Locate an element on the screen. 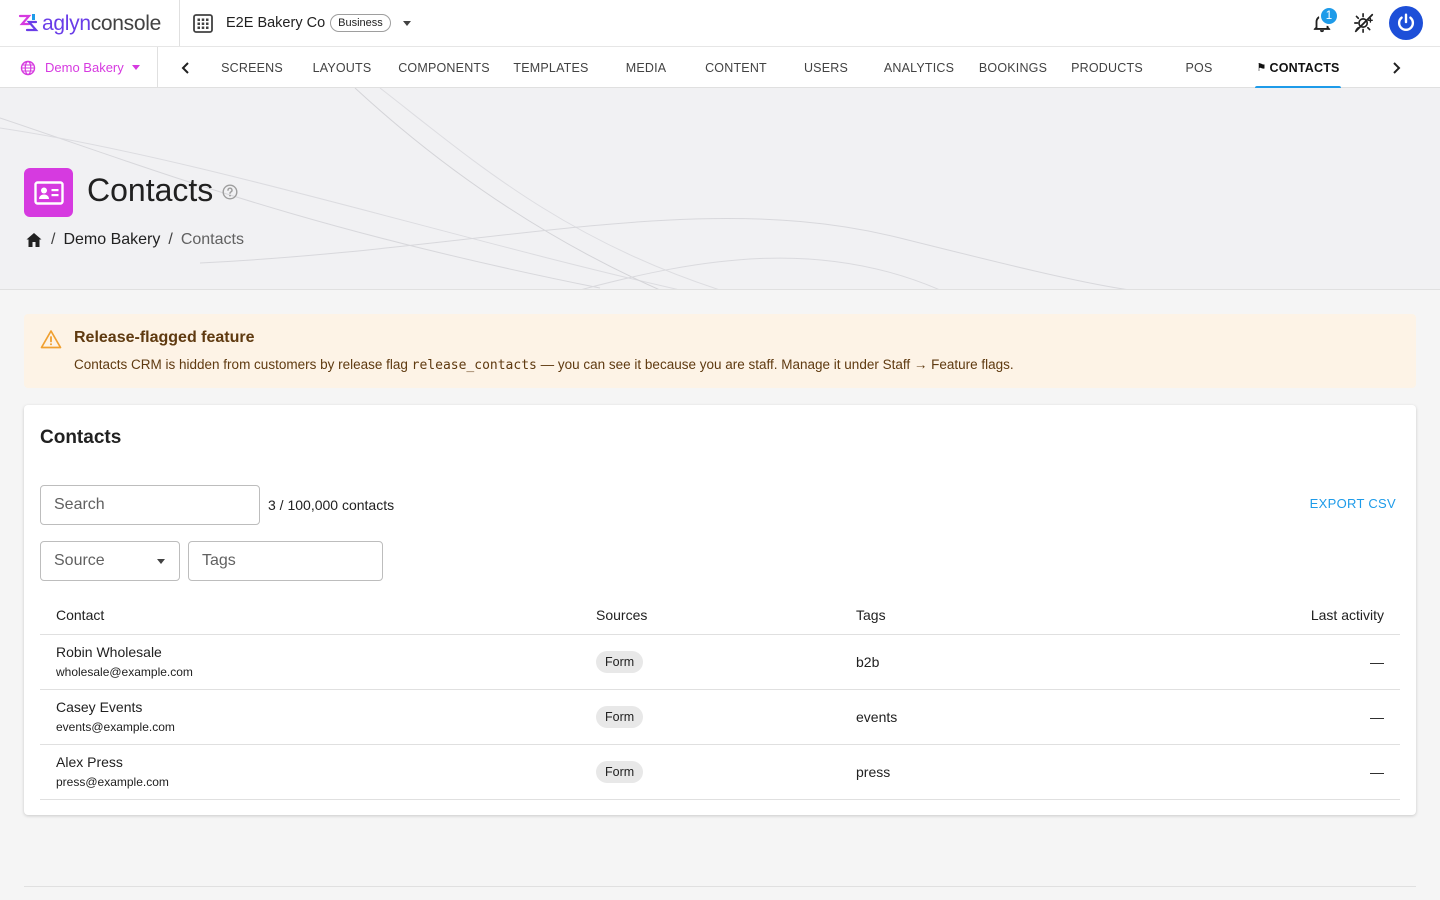 The height and width of the screenshot is (900, 1440). contact-email: press@example.com is located at coordinates (112, 782).